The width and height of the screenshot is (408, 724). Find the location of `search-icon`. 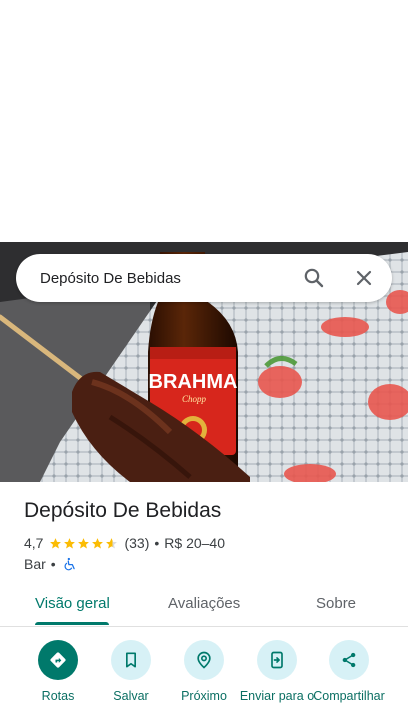

search-icon is located at coordinates (314, 278).